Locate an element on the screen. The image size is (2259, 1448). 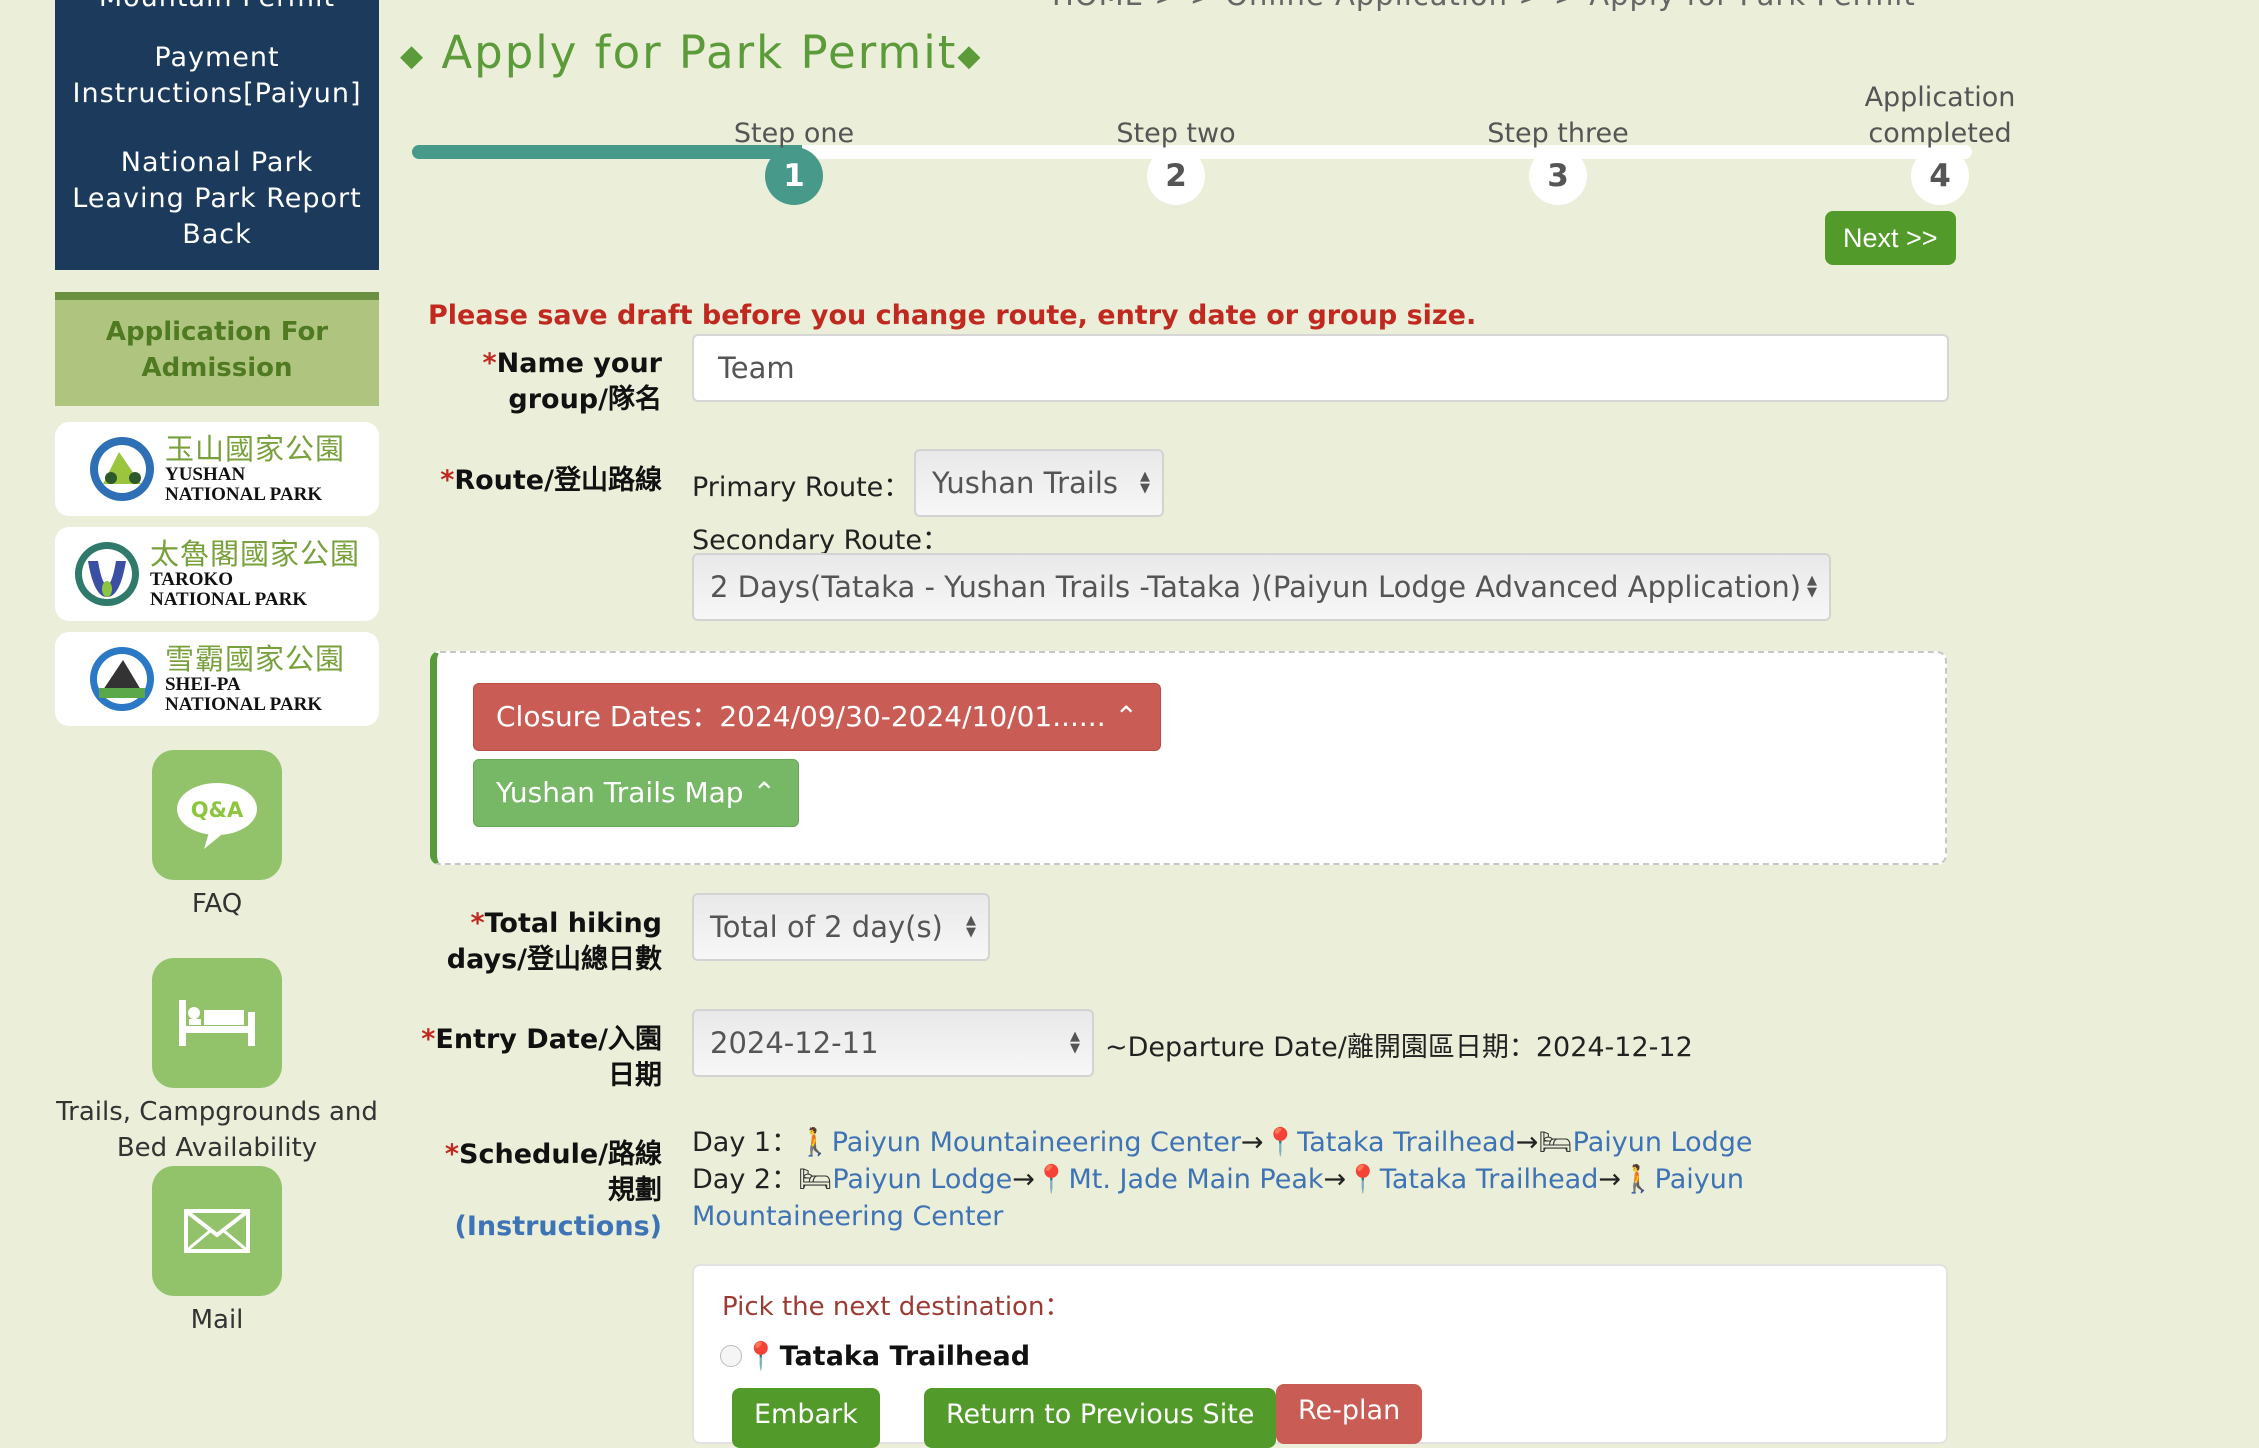
availability-link: Trails, Campgrounds and Bed Availability is located at coordinates (217, 1062).